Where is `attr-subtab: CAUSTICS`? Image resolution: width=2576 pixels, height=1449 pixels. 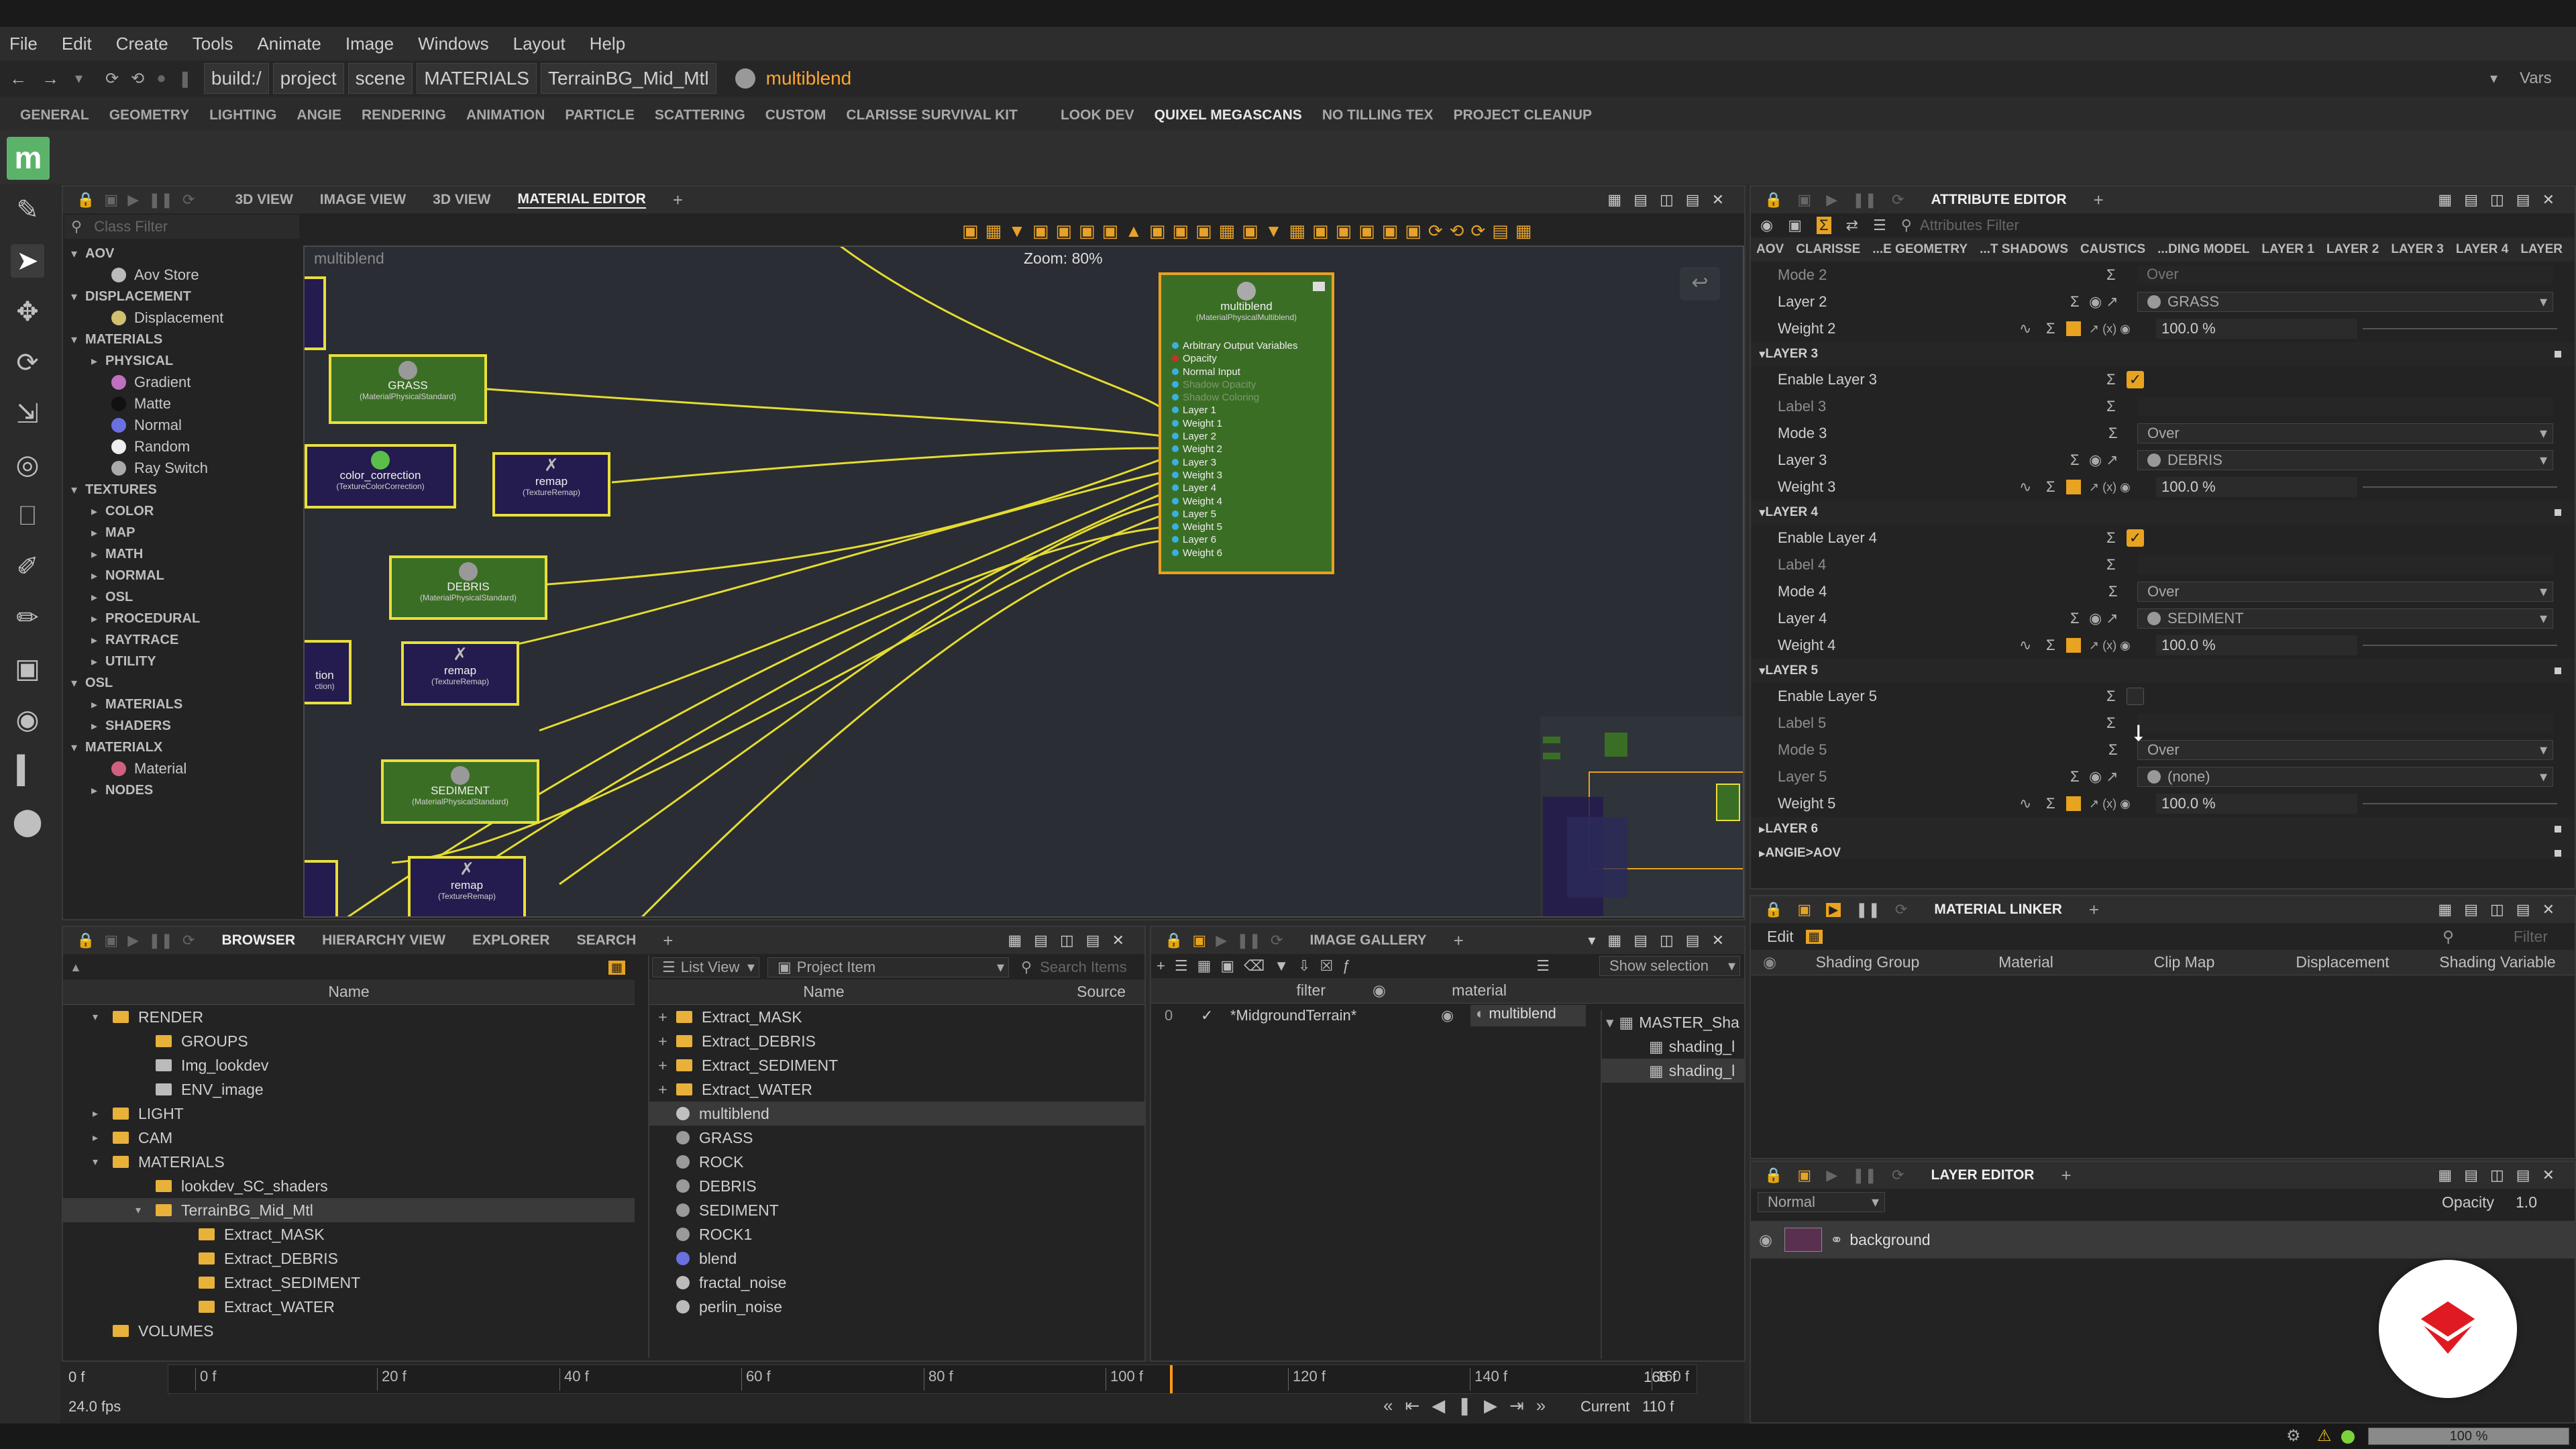
attr-subtab: CAUSTICS is located at coordinates (2112, 249).